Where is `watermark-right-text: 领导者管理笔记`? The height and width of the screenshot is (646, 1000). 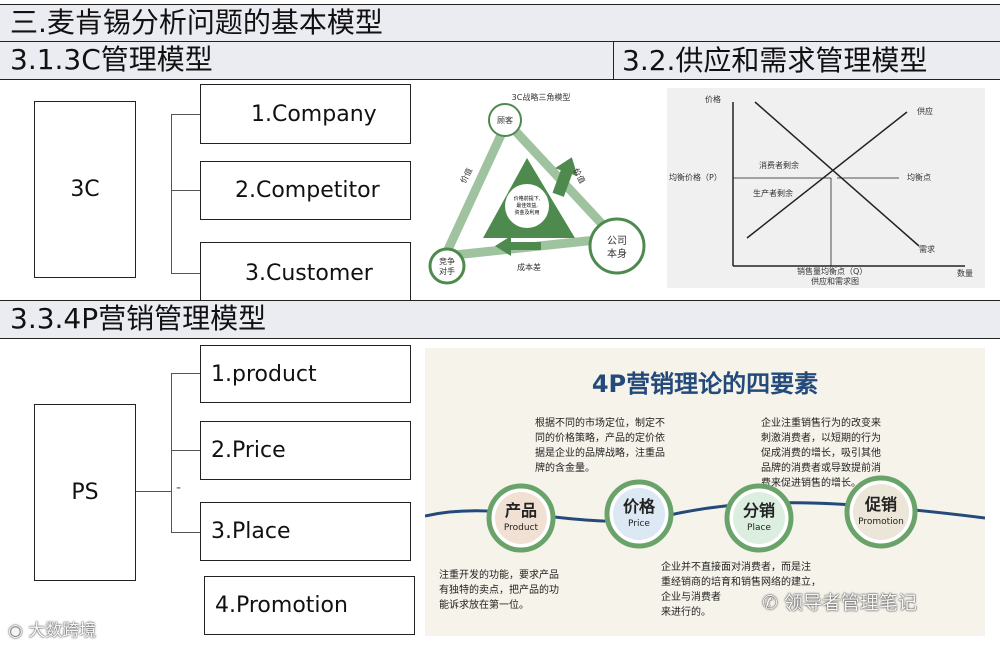
watermark-right-text: 领导者管理笔记 is located at coordinates (850, 603).